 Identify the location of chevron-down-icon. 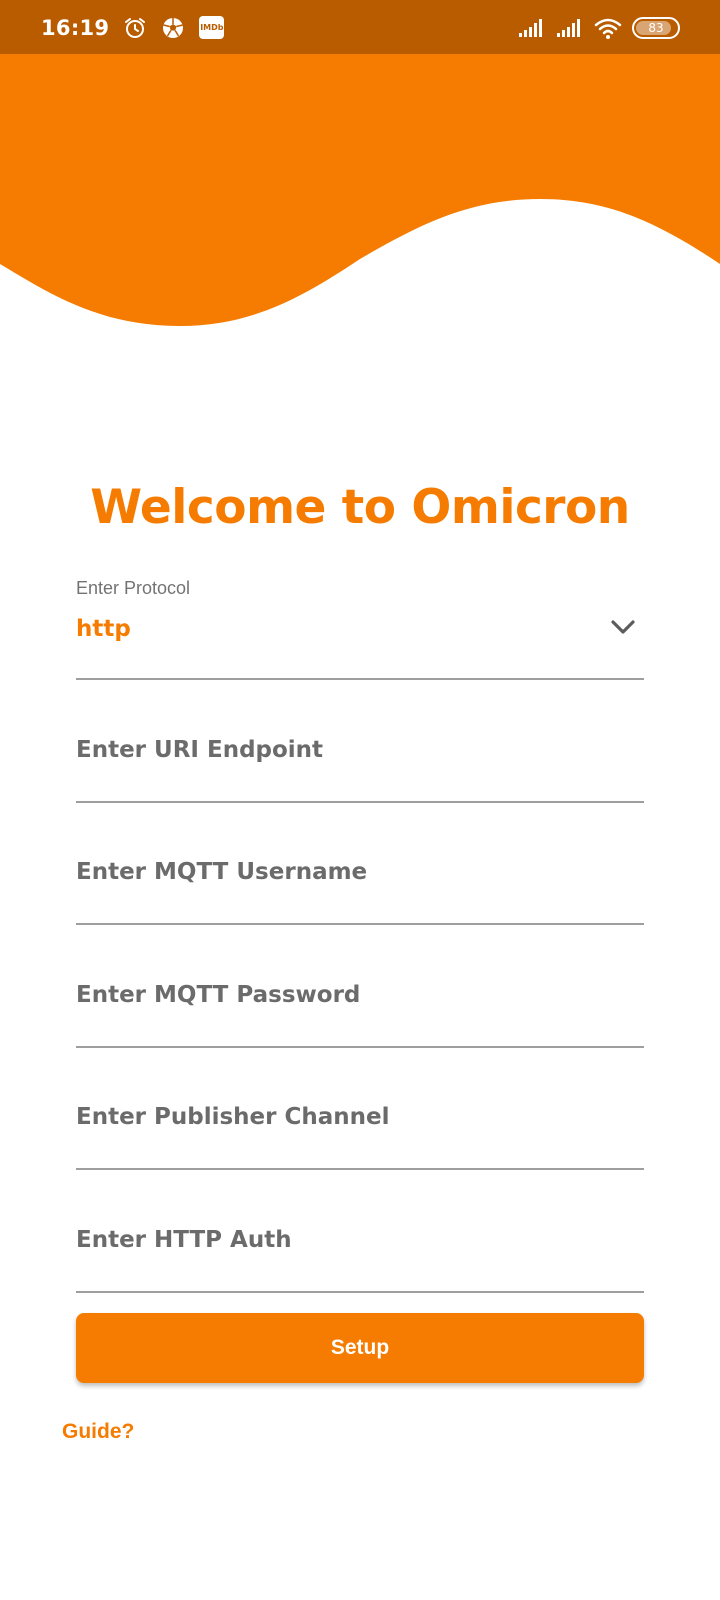
(623, 629).